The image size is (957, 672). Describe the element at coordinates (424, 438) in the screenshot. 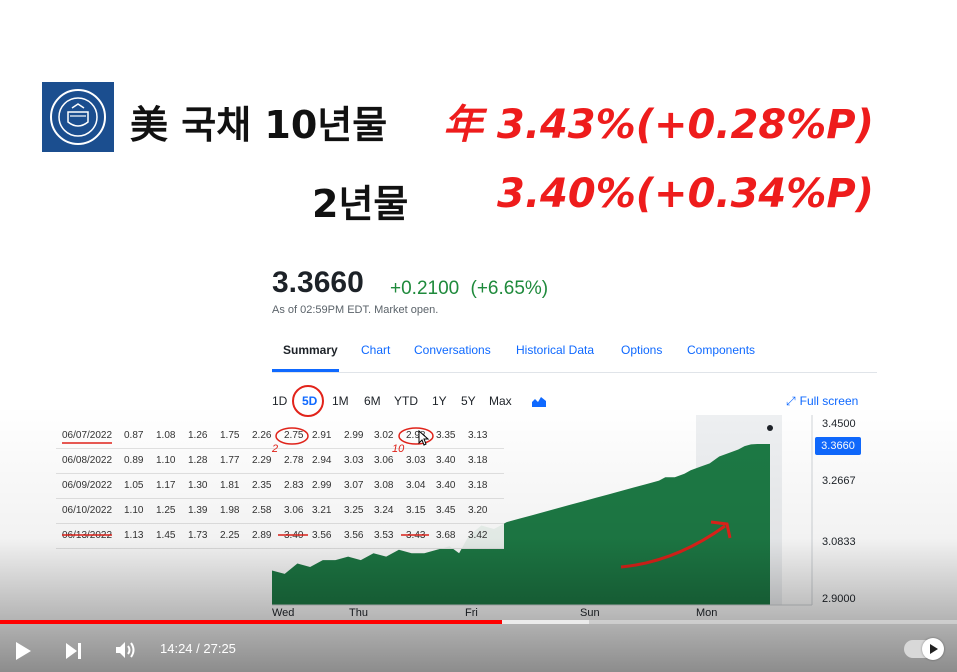

I see `mouse-cursor-icon` at that location.